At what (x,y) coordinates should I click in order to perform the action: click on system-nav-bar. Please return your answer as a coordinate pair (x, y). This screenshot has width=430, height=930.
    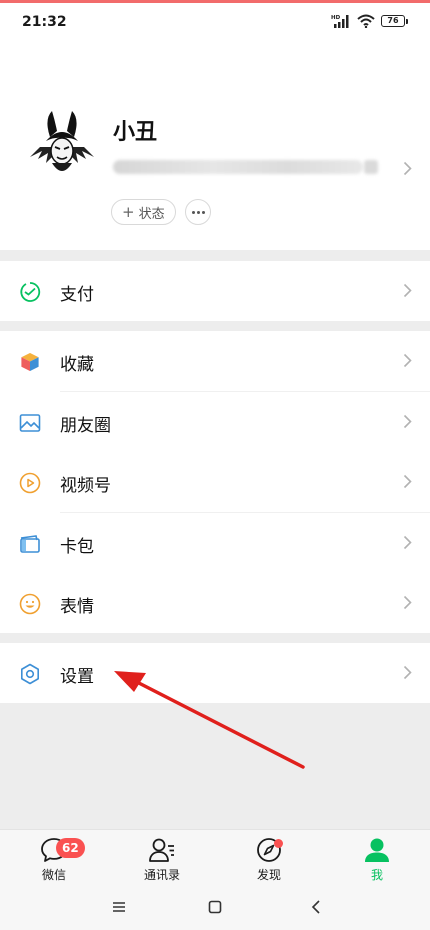
    Looking at the image, I should click on (215, 909).